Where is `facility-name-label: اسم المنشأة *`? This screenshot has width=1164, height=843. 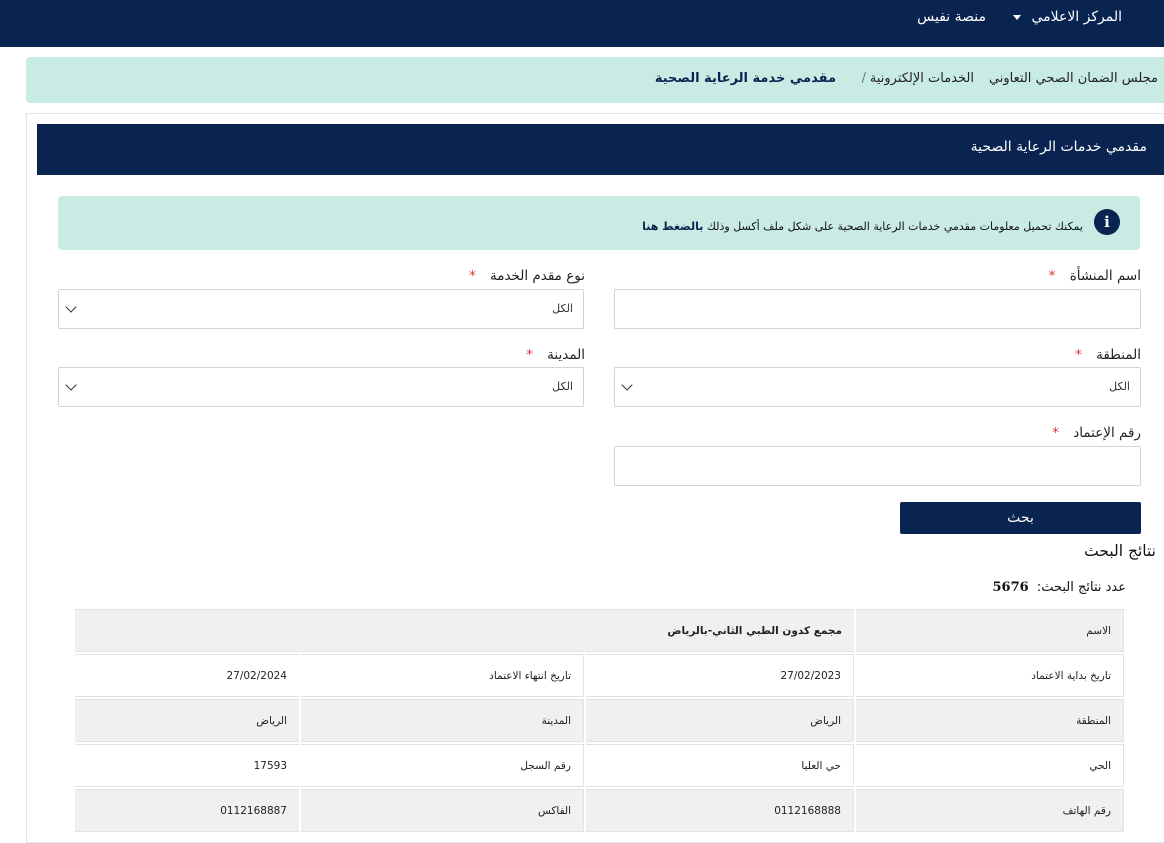 facility-name-label: اسم المنشأة * is located at coordinates (1095, 276).